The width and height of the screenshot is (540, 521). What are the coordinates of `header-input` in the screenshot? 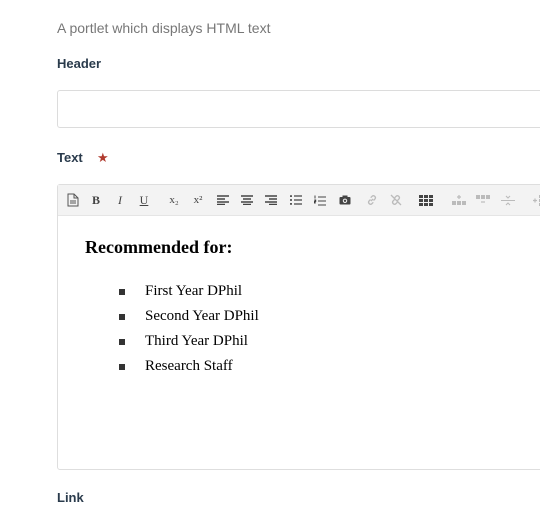 It's located at (298, 109).